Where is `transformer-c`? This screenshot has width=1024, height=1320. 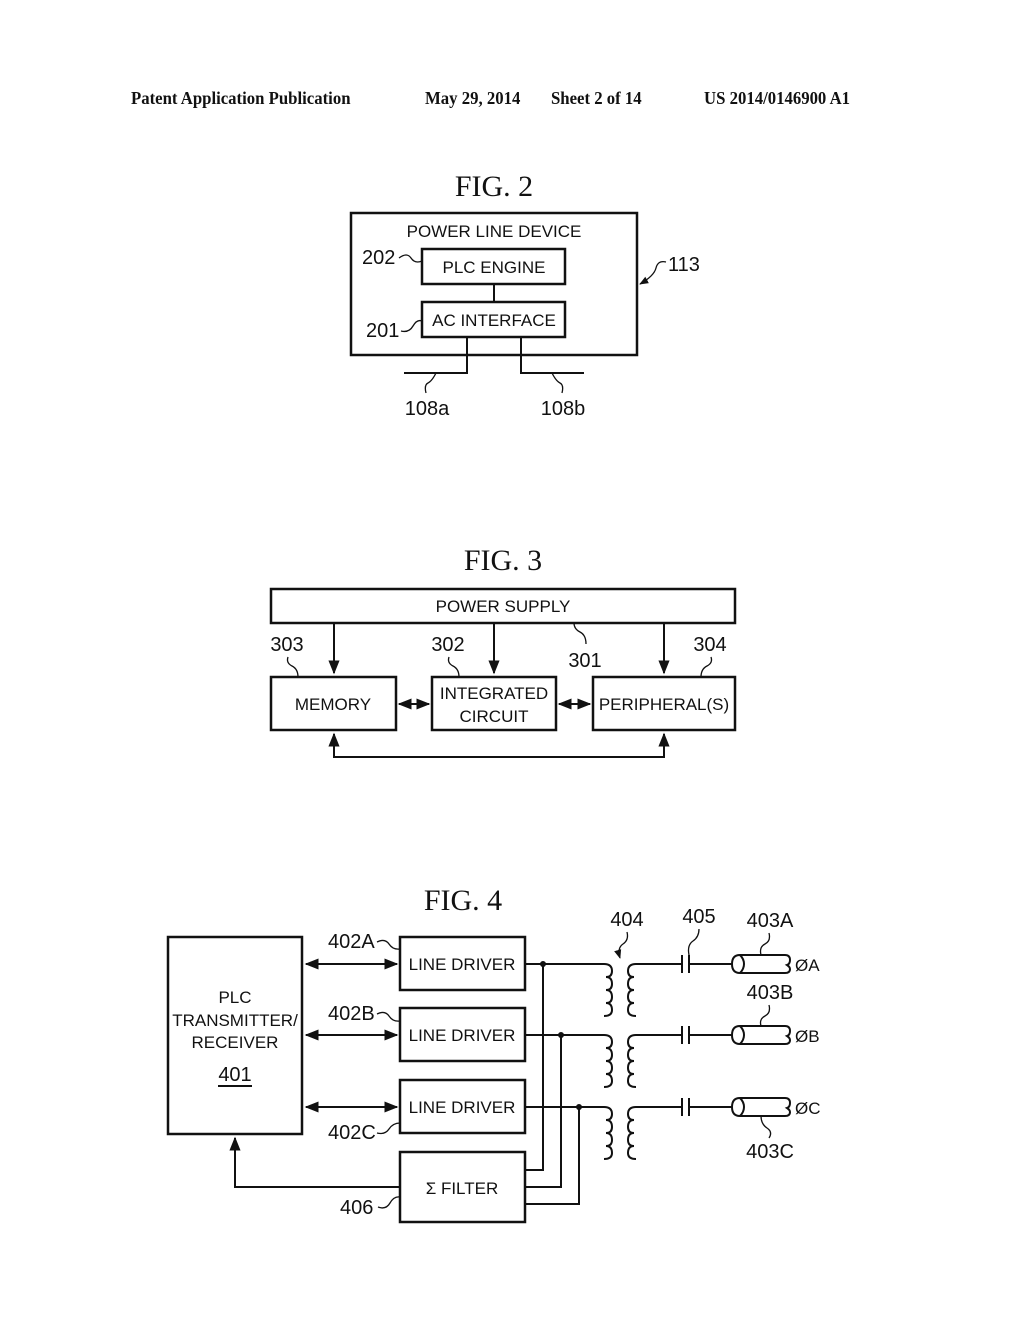
transformer-c is located at coordinates (620, 1133).